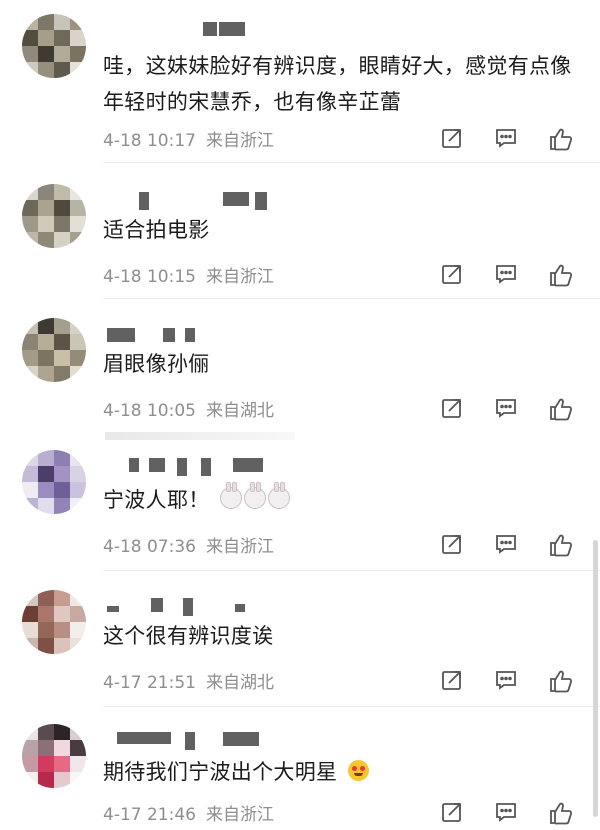  What do you see at coordinates (149, 547) in the screenshot?
I see `comment-time: 4-18 07:36` at bounding box center [149, 547].